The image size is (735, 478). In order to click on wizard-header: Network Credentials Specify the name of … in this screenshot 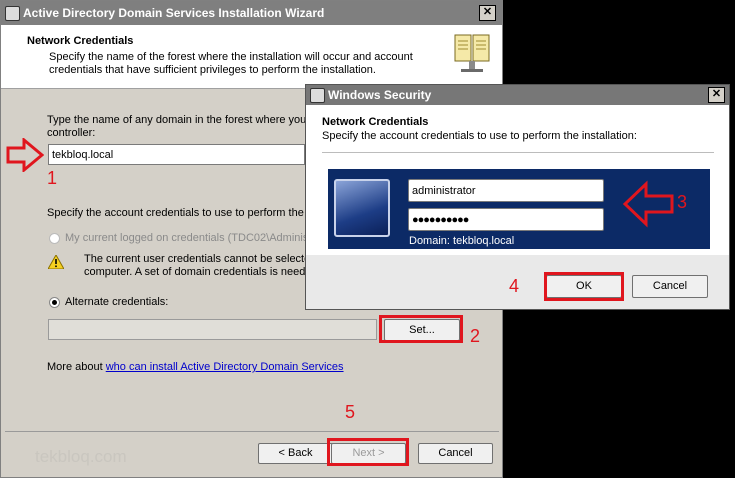, I will do `click(251, 57)`.